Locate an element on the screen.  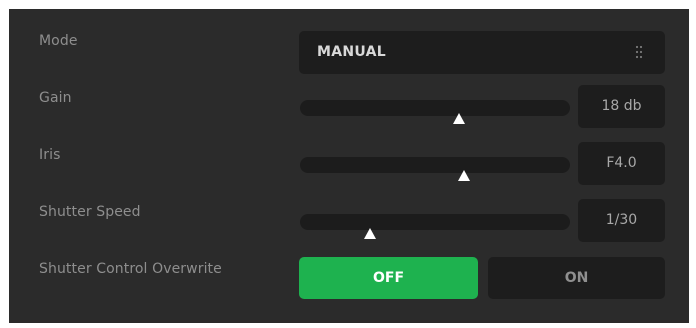
shutter-overwrite-off-button: OFF is located at coordinates (388, 278).